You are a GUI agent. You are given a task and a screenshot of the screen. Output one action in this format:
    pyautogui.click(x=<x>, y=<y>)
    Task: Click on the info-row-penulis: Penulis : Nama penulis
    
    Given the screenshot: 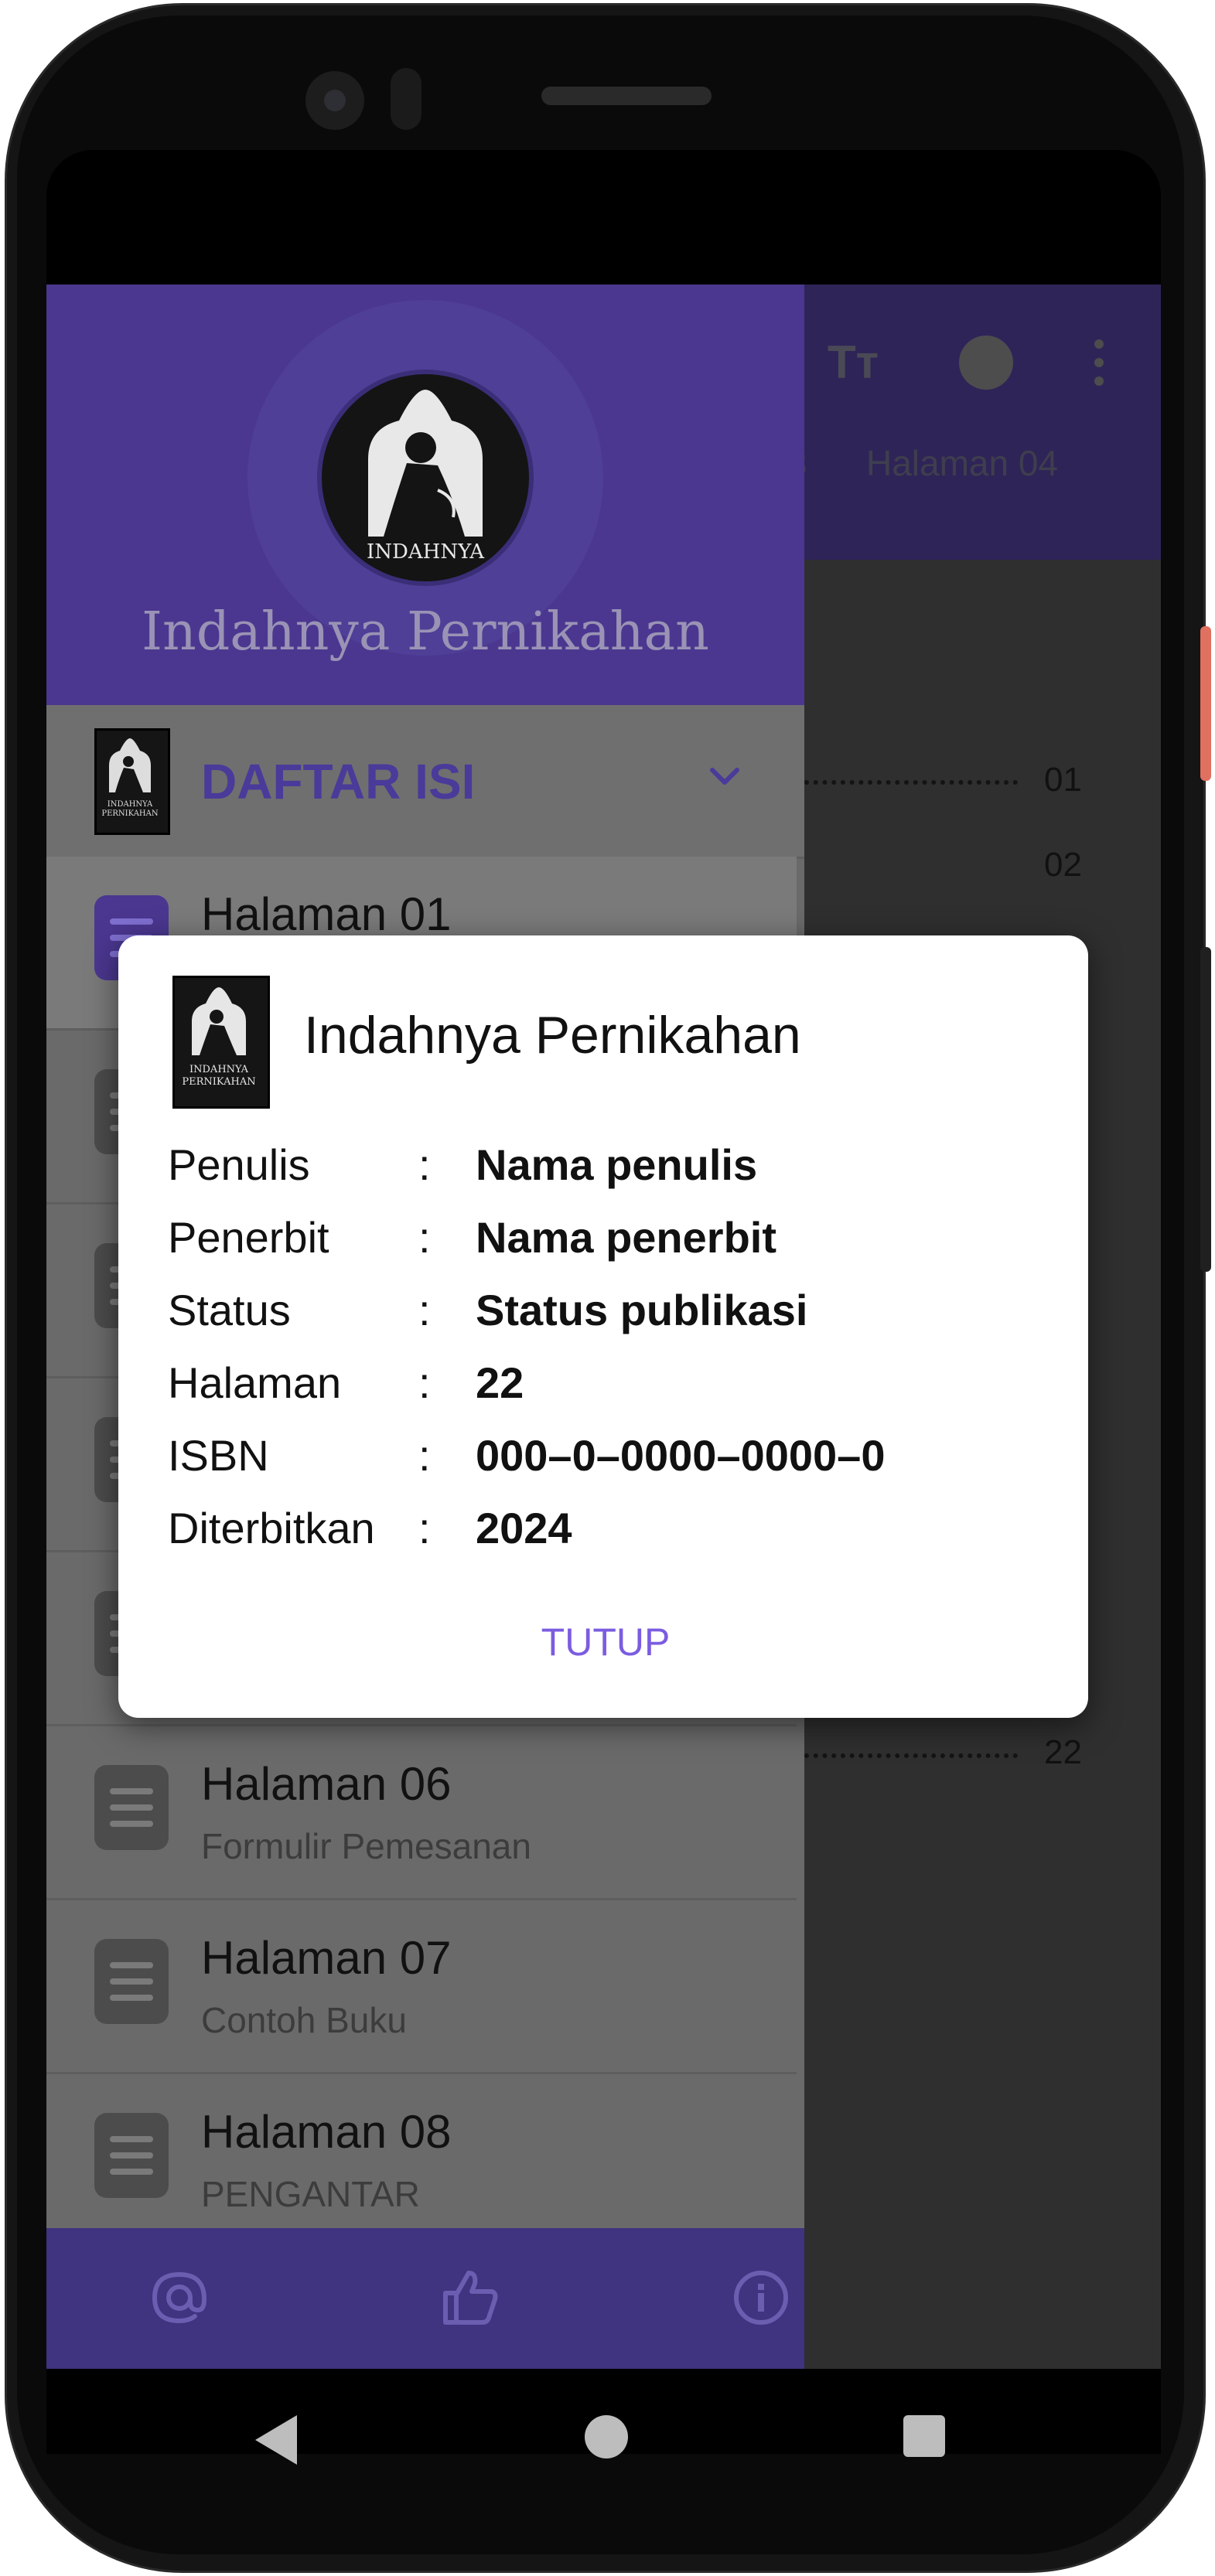 What is the action you would take?
    pyautogui.click(x=601, y=1174)
    